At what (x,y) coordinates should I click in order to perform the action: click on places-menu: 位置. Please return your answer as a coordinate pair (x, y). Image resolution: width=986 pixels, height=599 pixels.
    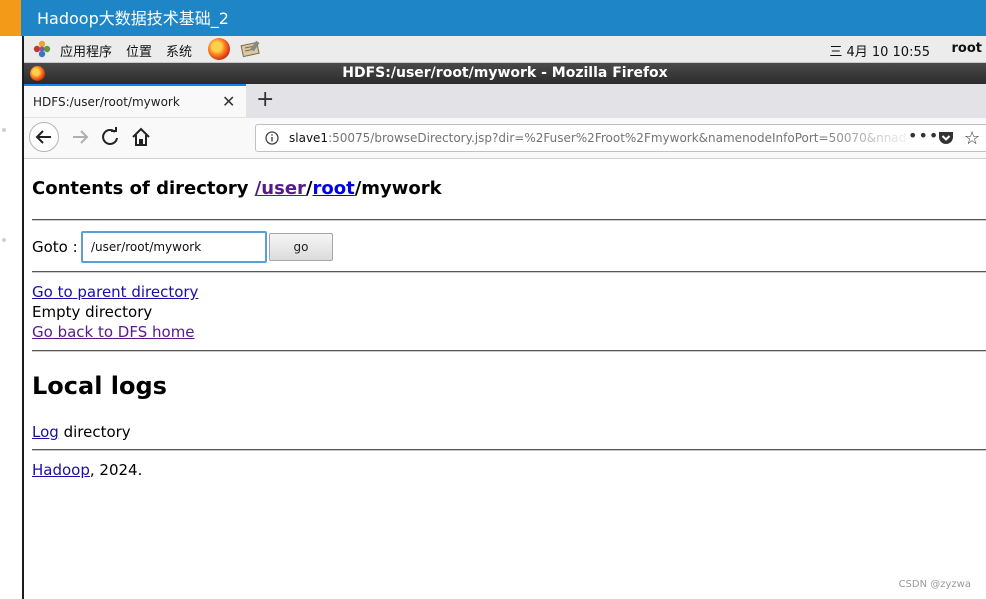
    Looking at the image, I should click on (139, 50).